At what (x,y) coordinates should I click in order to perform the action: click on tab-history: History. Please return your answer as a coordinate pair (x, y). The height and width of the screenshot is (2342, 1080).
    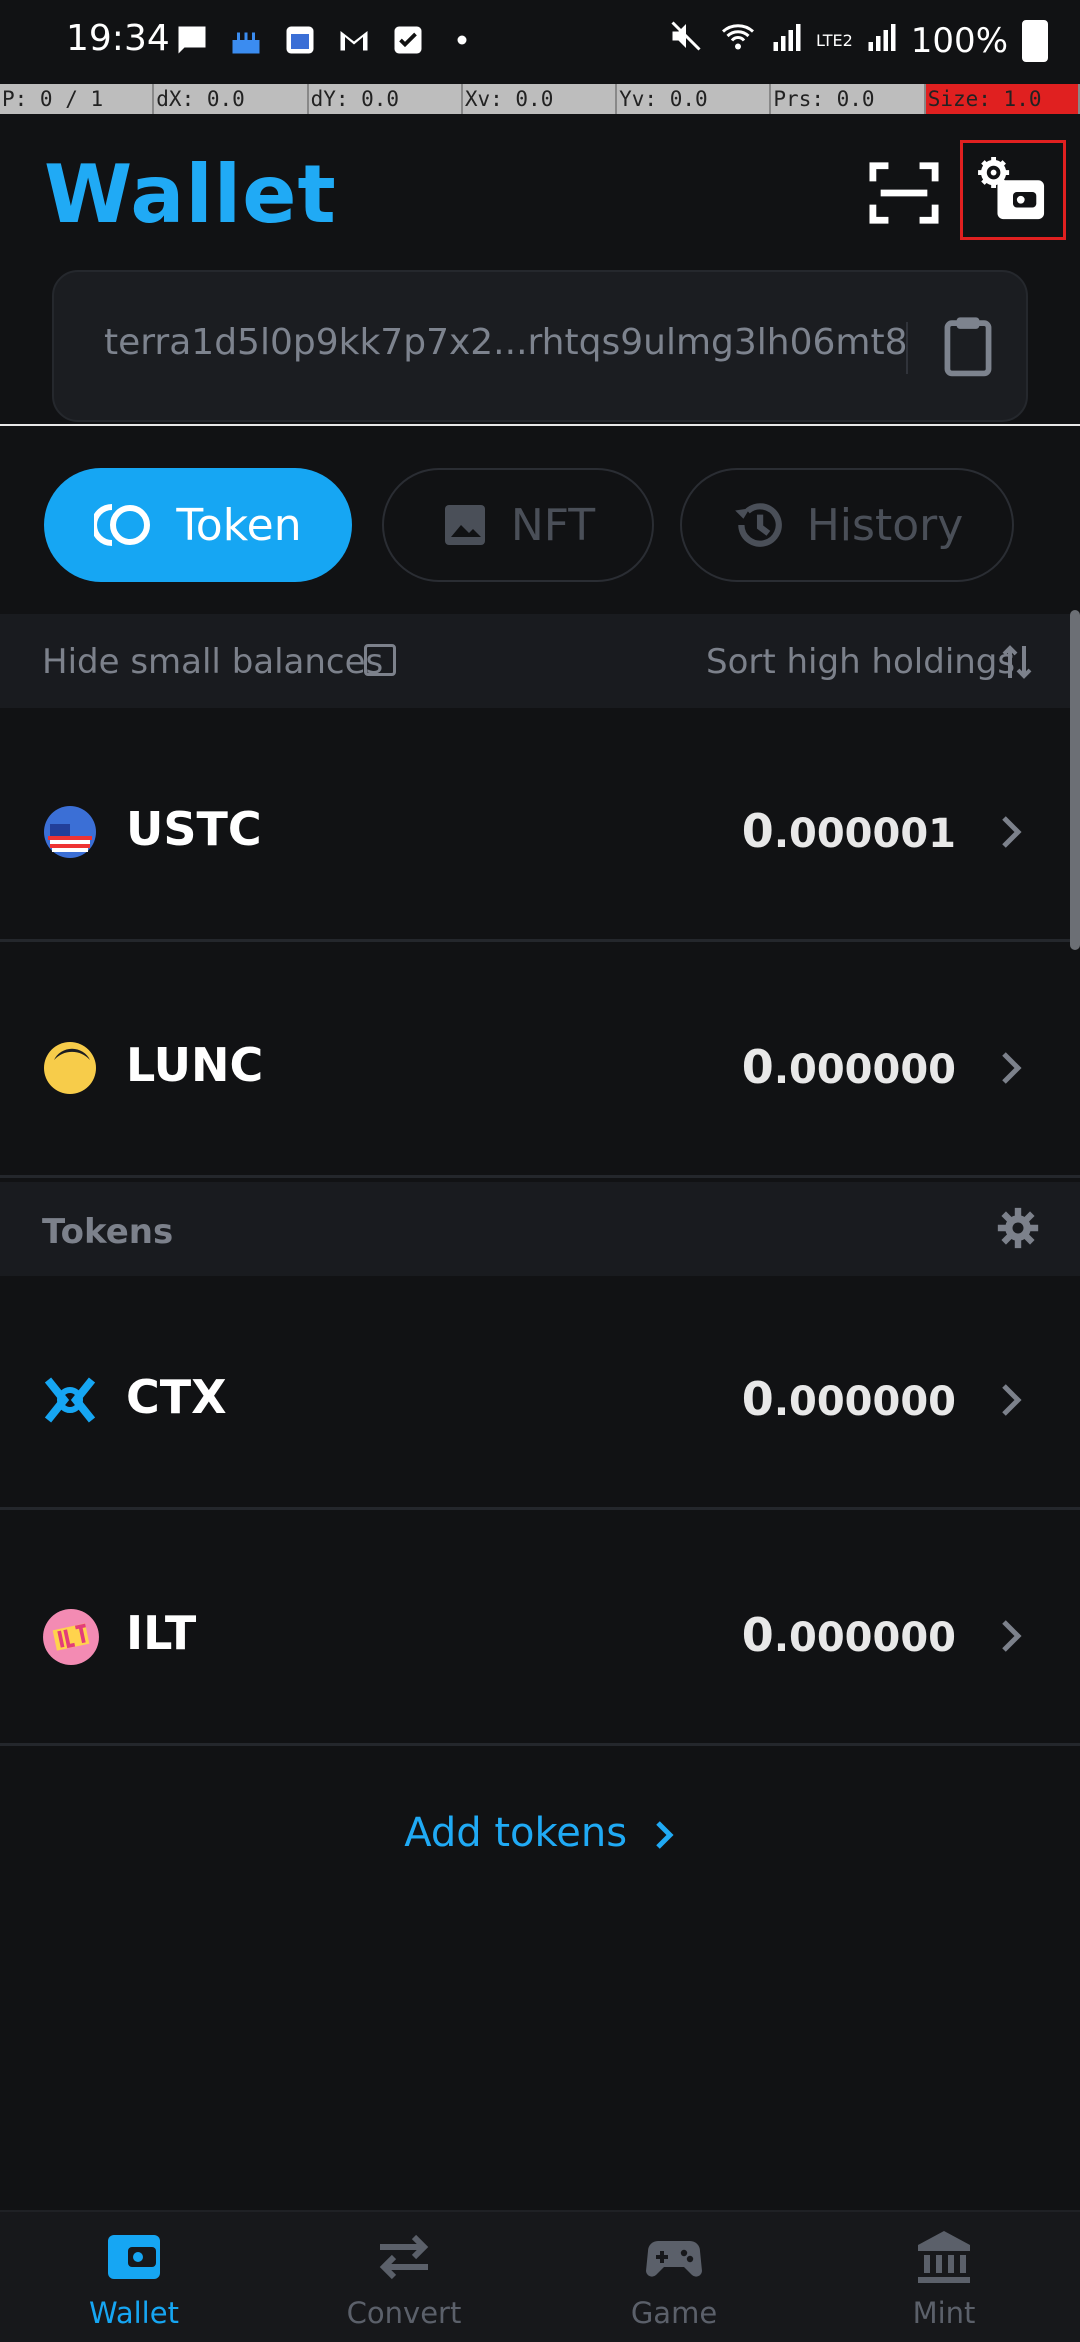
    Looking at the image, I should click on (847, 525).